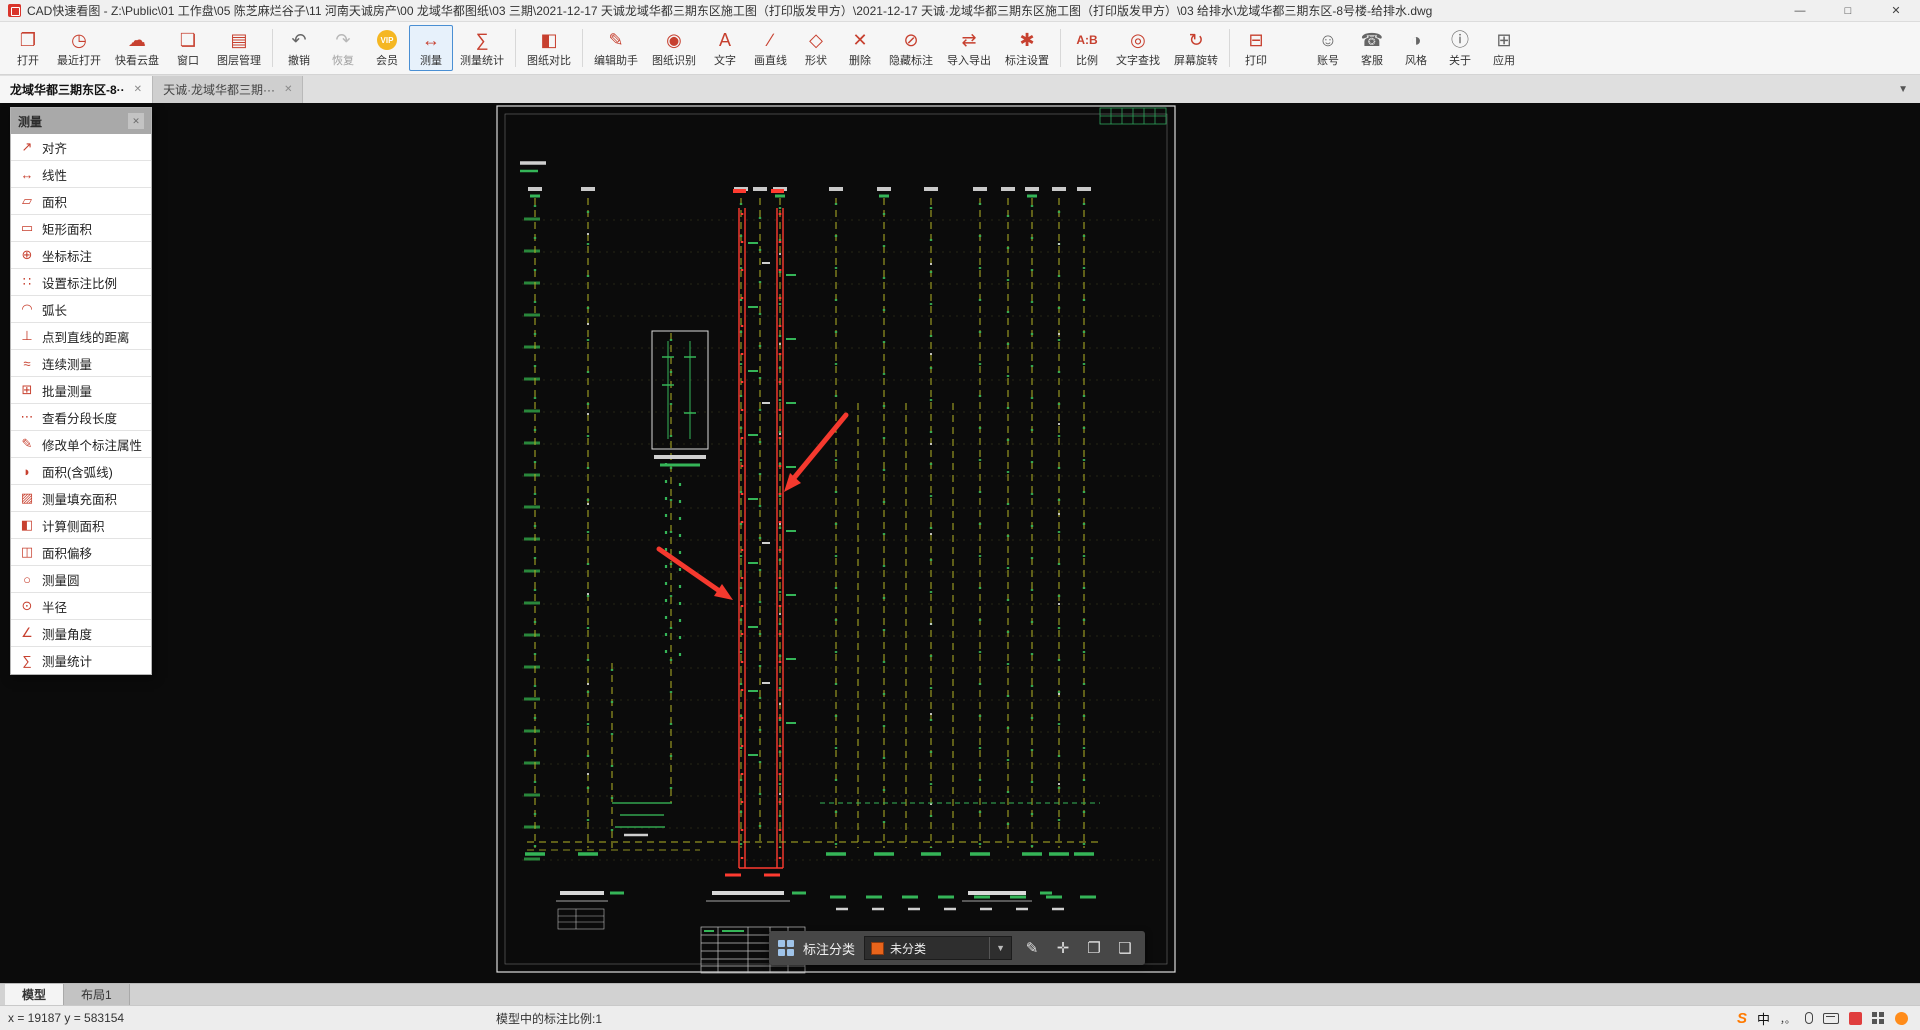  Describe the element at coordinates (343, 48) in the screenshot. I see `toolbar-button-redo: ↷ 恢复` at that location.